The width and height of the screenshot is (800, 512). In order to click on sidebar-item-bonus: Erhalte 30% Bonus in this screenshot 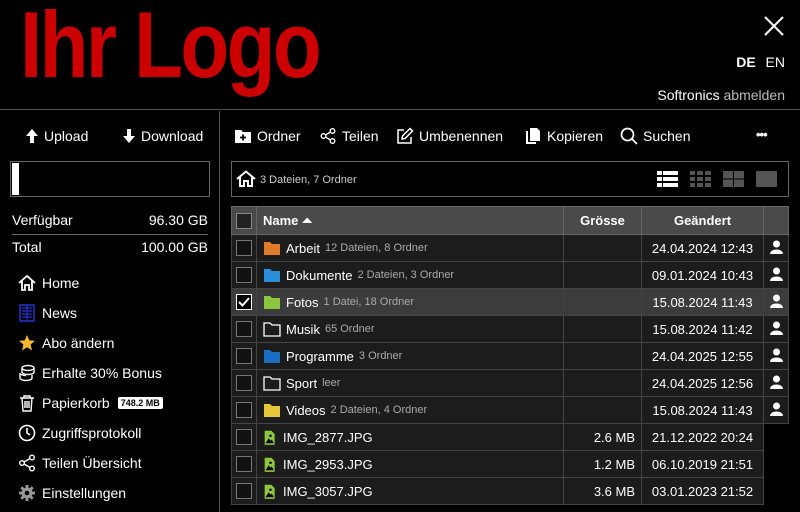, I will do `click(118, 373)`.